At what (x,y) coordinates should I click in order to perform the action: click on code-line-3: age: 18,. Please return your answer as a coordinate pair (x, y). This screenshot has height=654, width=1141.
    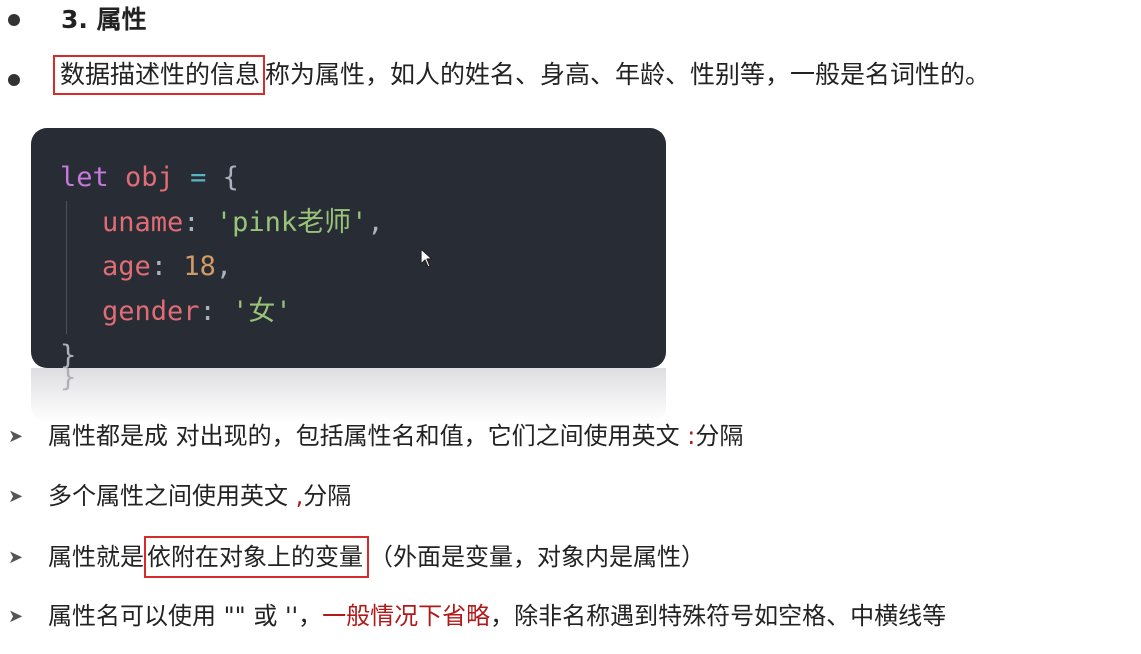
    Looking at the image, I should click on (363, 267).